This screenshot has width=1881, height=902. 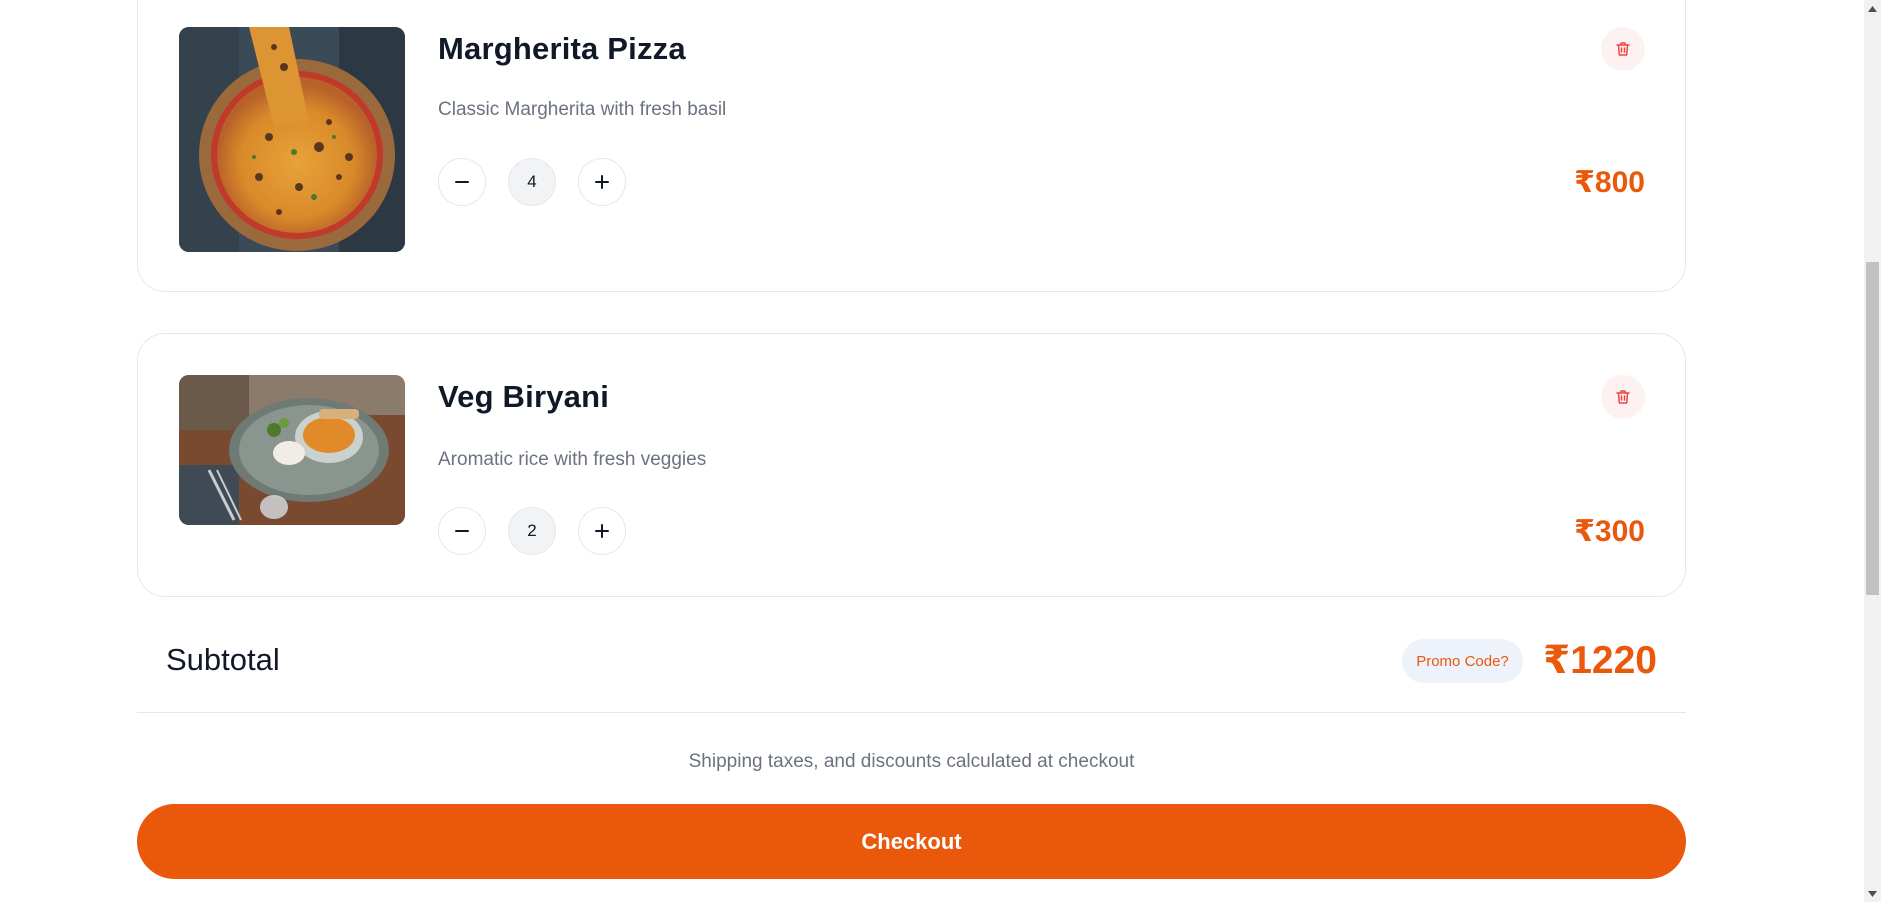 What do you see at coordinates (1462, 661) in the screenshot?
I see `promo-code-button: Promo Code?` at bounding box center [1462, 661].